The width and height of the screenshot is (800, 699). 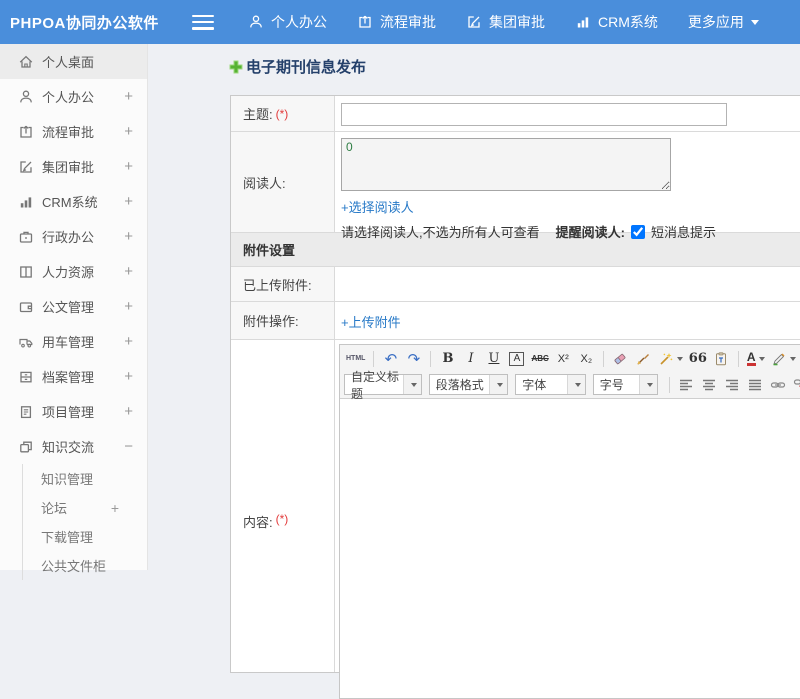 I want to click on sidebar-subitem-knowledge-management: 知识管理, so click(x=85, y=478).